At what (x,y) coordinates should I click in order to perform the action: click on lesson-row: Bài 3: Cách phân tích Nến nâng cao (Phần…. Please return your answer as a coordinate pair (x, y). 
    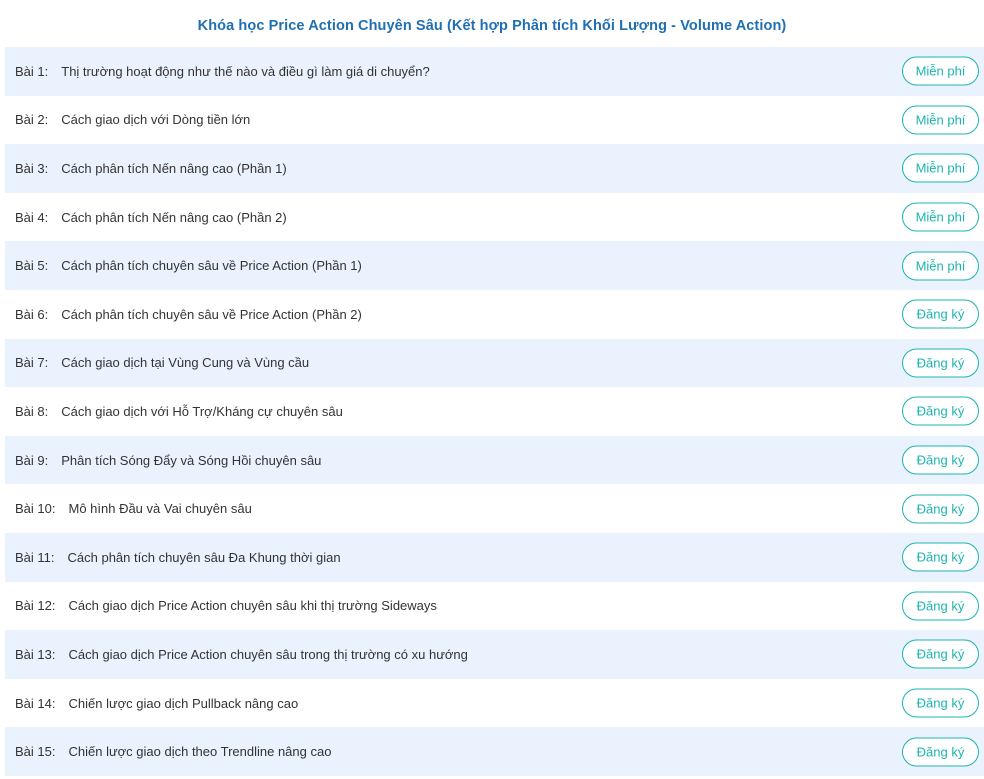
    Looking at the image, I should click on (494, 168).